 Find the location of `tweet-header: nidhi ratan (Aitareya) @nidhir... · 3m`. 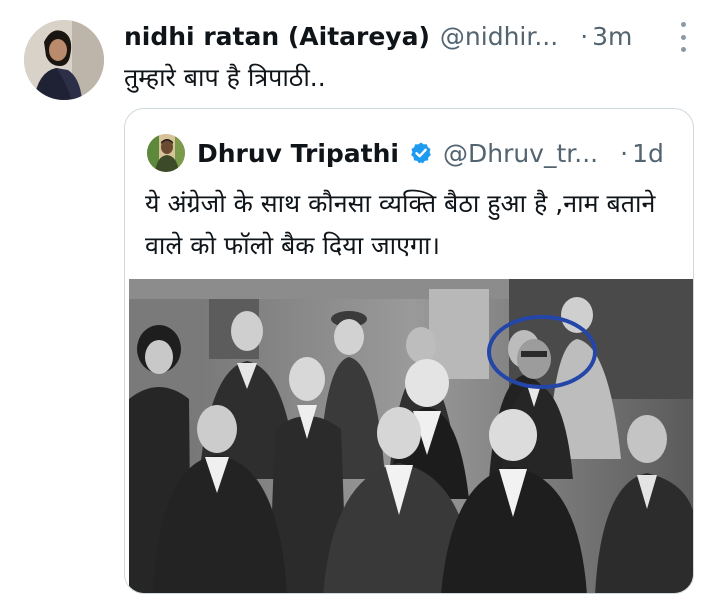

tweet-header: nidhi ratan (Aitareya) @nidhir... · 3m is located at coordinates (409, 36).